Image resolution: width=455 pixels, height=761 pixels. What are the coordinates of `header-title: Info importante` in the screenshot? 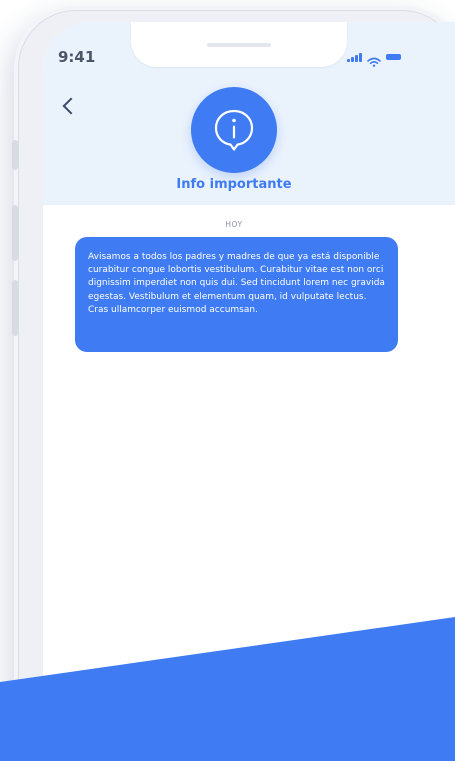 It's located at (234, 184).